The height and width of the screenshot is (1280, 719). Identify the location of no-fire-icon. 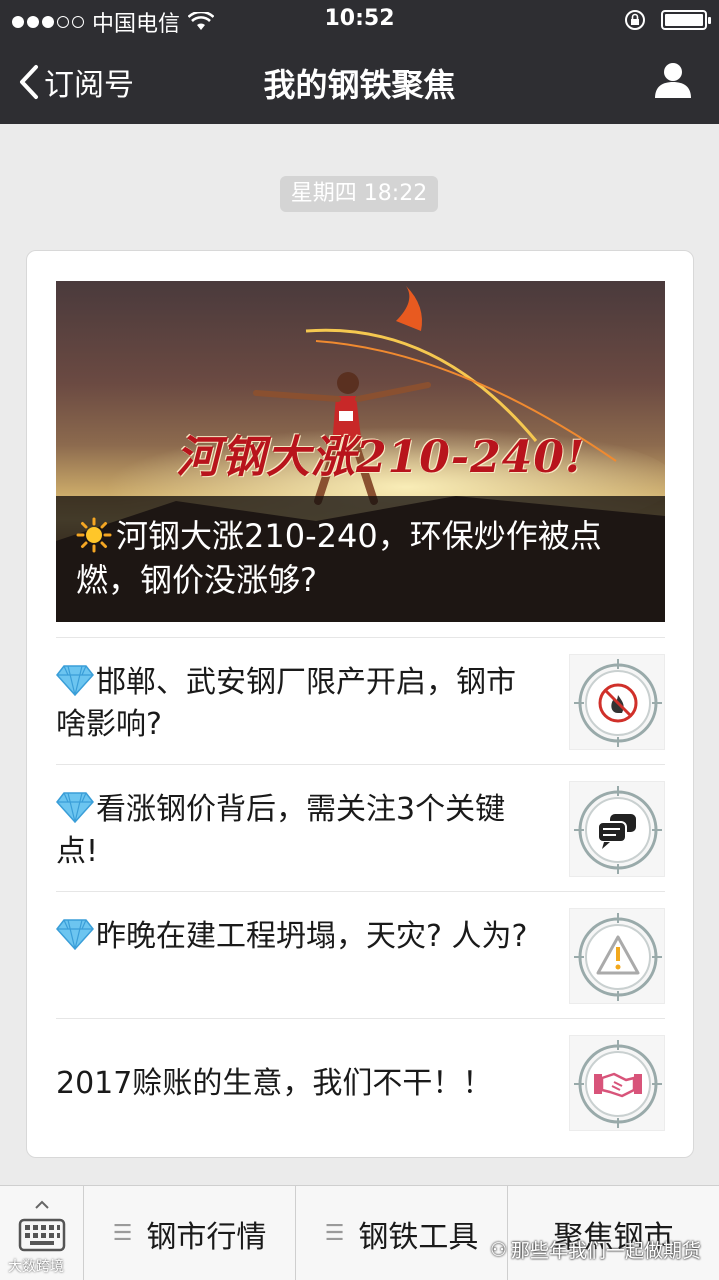
(617, 702).